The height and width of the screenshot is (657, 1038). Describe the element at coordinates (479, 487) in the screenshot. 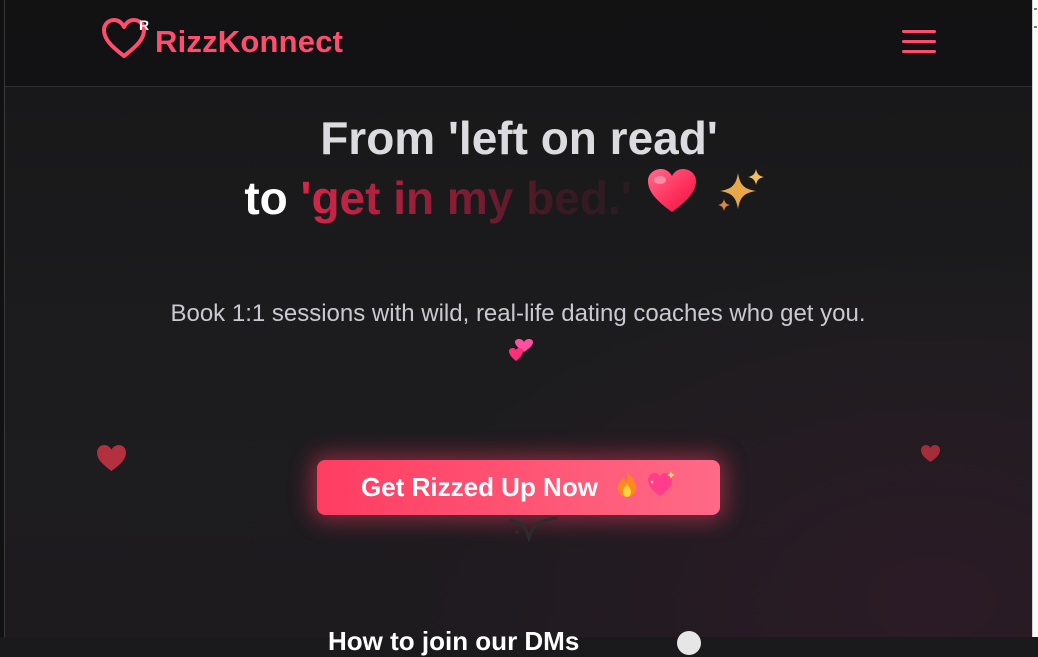

I see `cta-label: Get Rizzed Up Now` at that location.